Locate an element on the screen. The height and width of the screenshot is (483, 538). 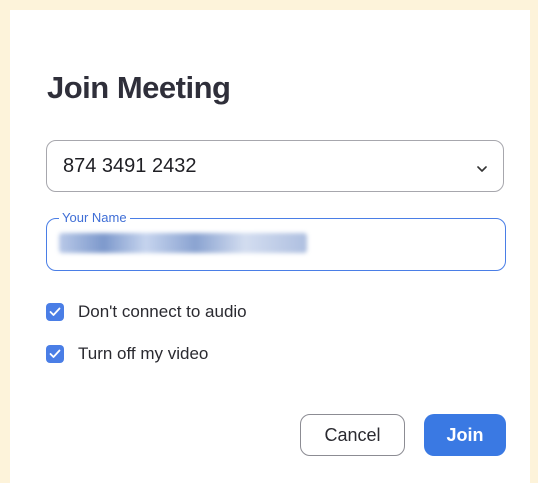
dont-connect-audio-label: Don't connect to audio is located at coordinates (162, 312).